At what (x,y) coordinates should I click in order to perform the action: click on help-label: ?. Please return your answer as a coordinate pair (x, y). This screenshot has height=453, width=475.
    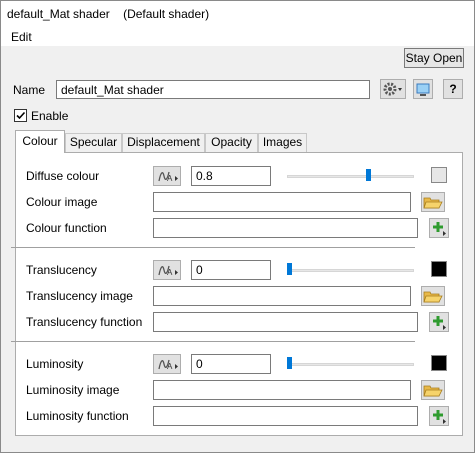
    Looking at the image, I should click on (453, 89).